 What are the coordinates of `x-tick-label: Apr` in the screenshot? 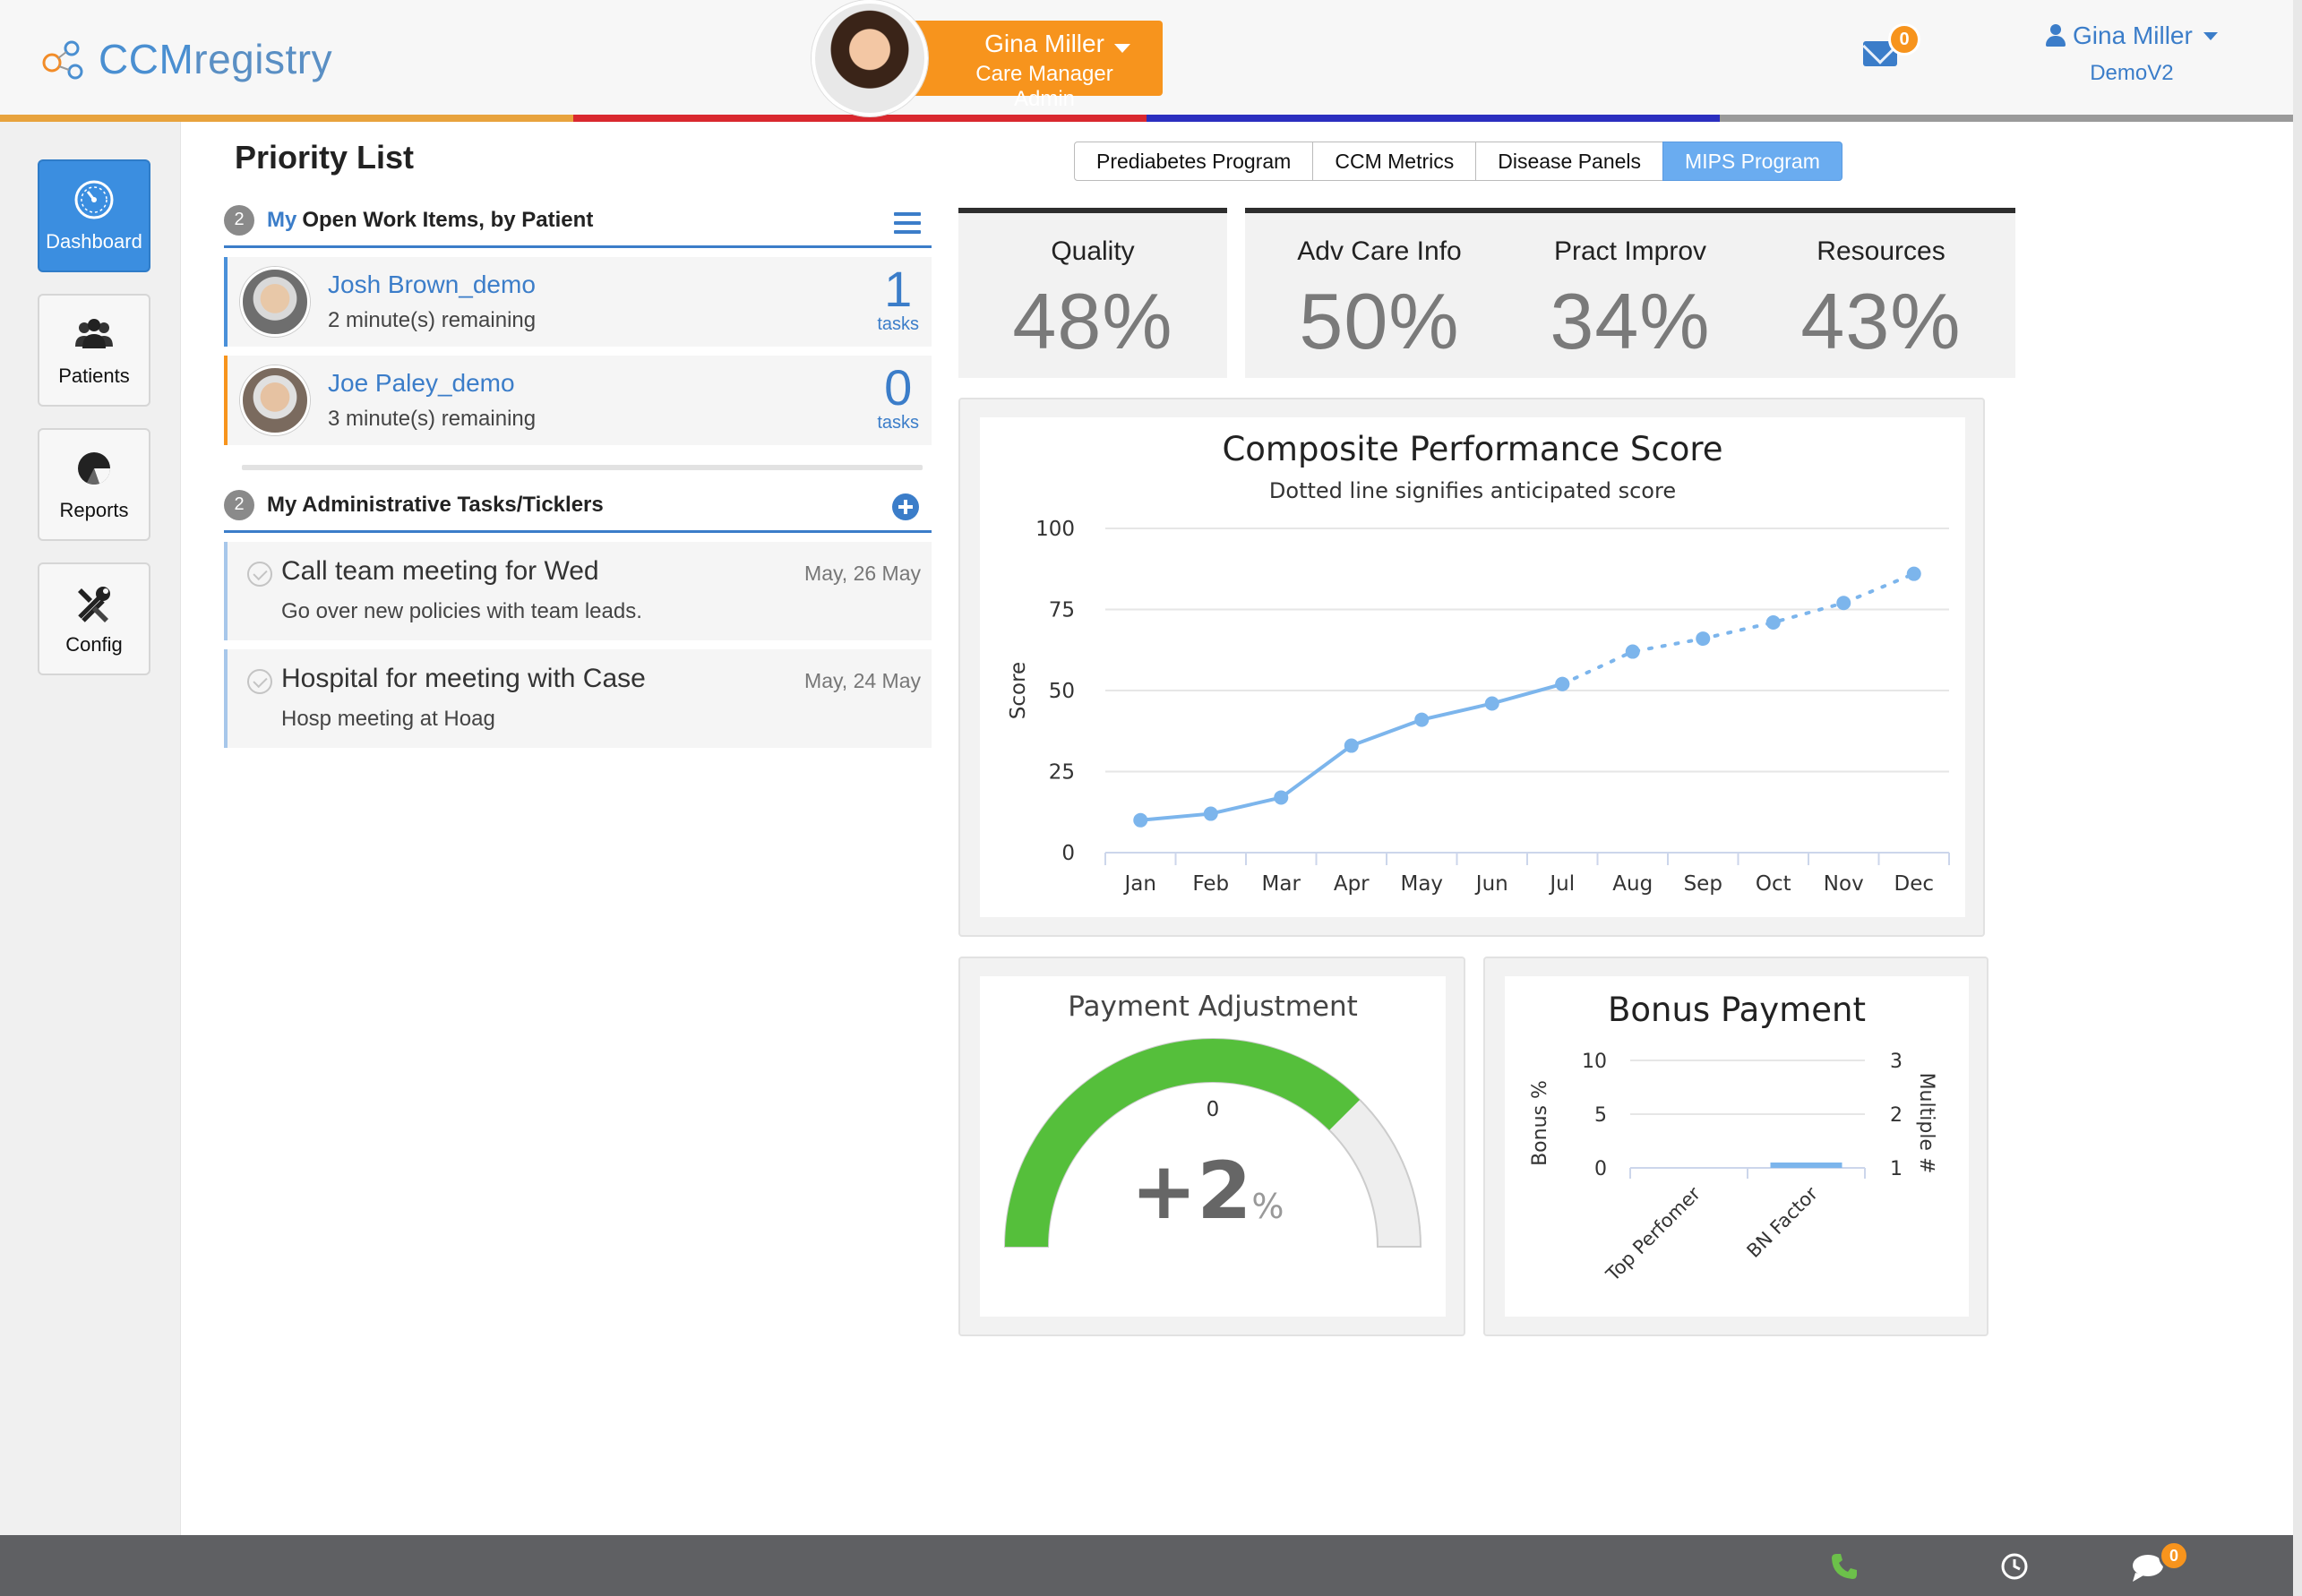 It's located at (1352, 884).